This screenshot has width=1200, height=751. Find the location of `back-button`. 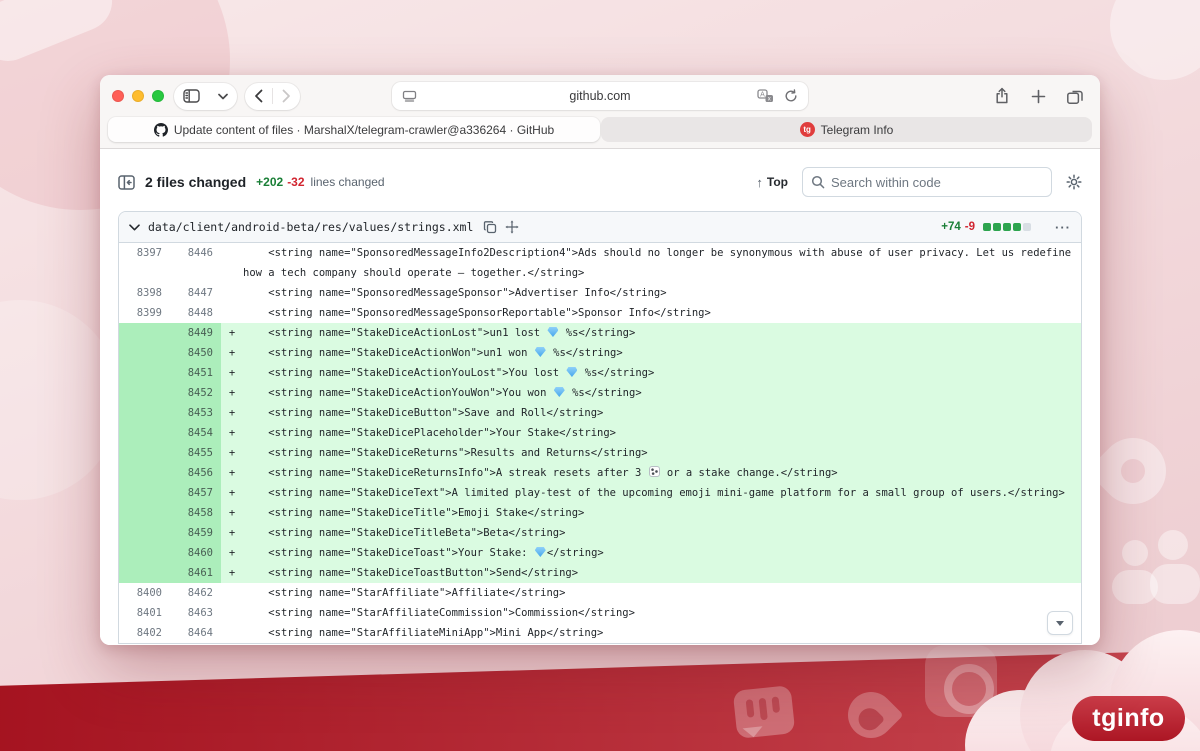

back-button is located at coordinates (258, 96).